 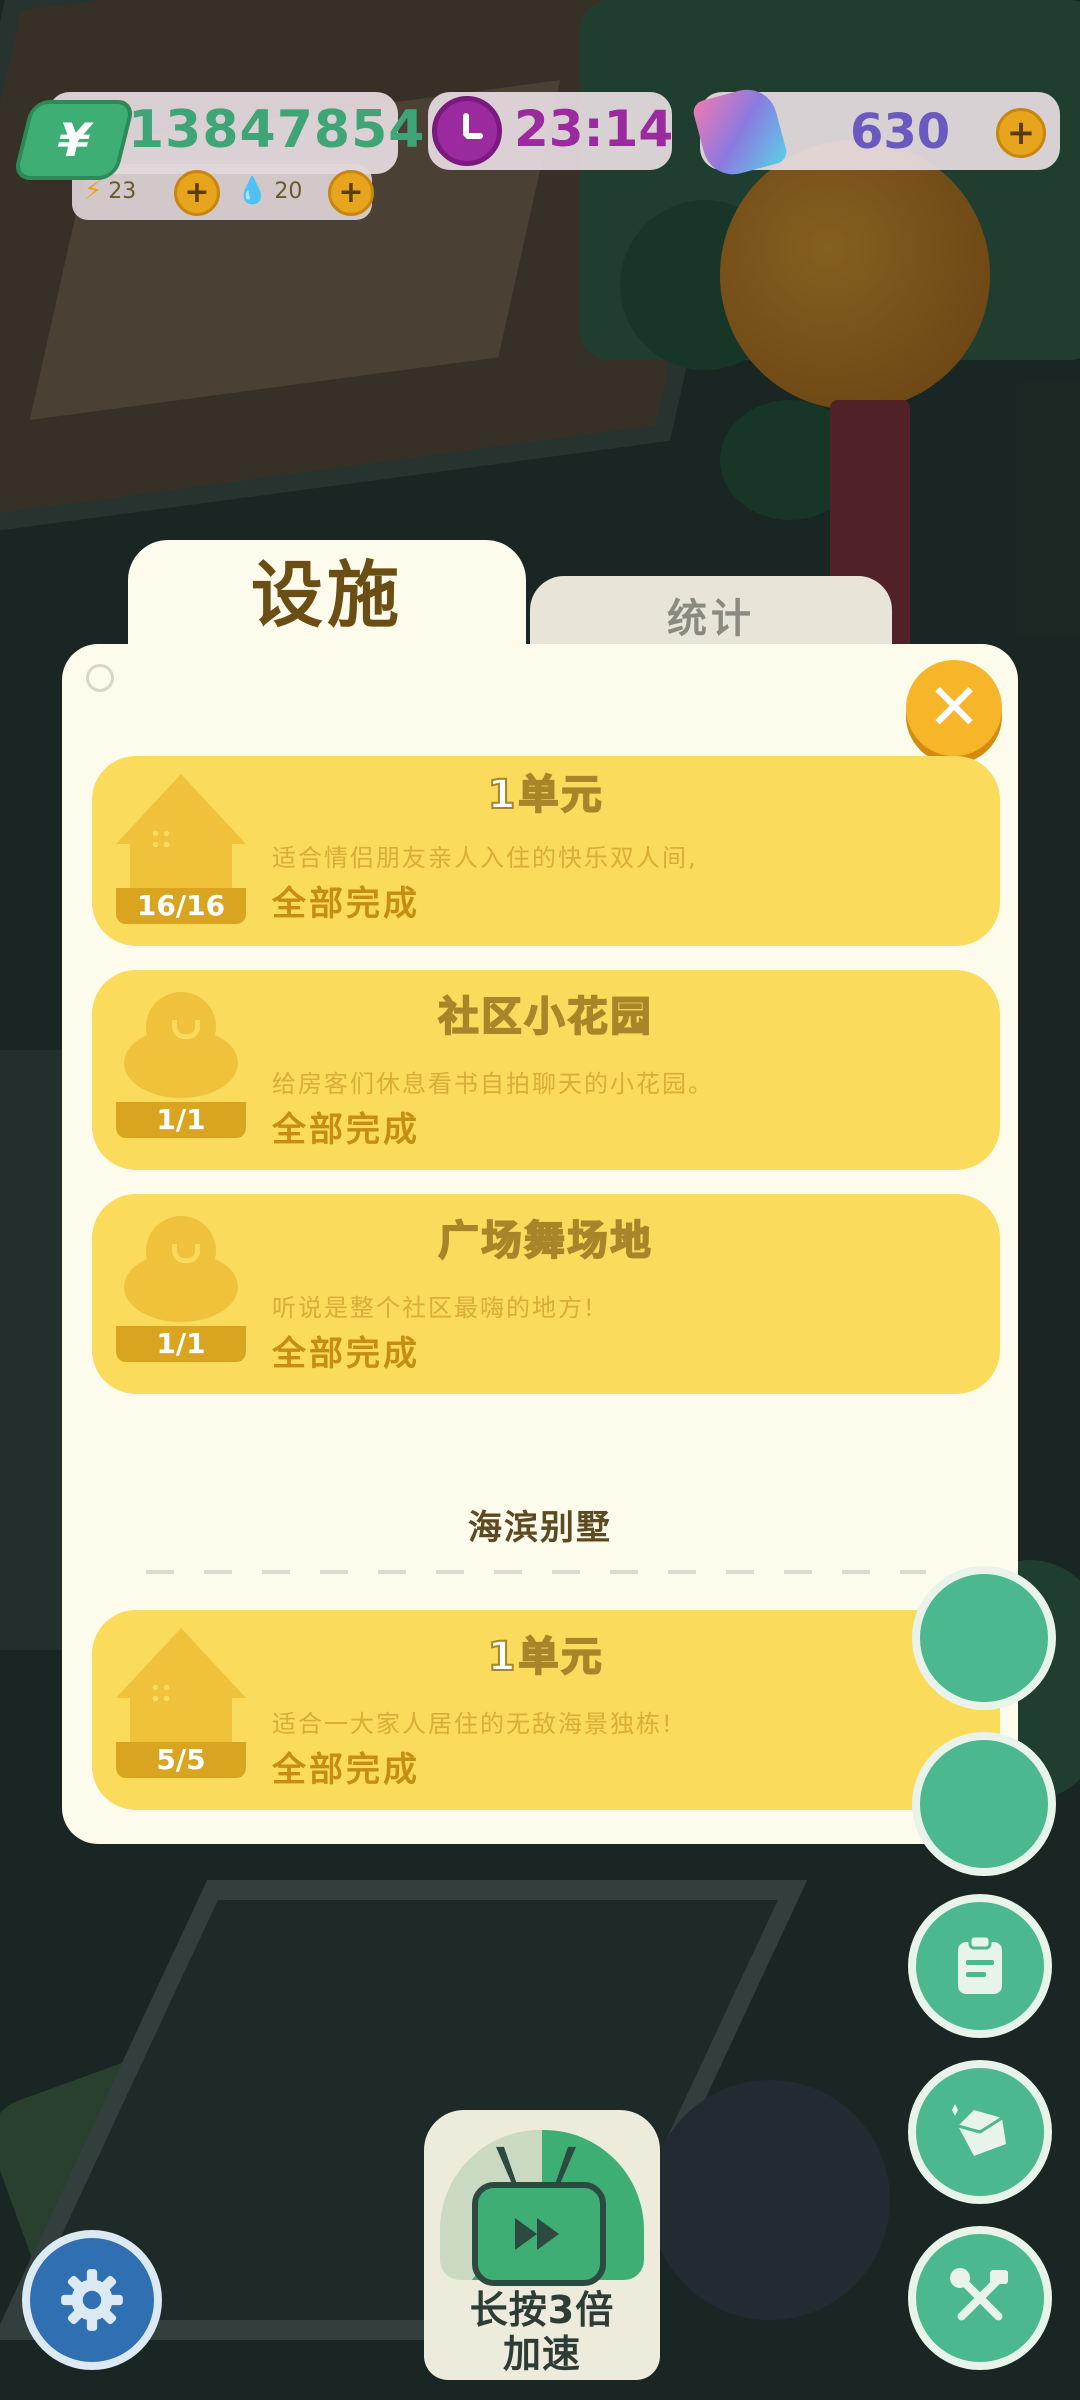 I want to click on facility-count: 5/5, so click(x=181, y=1760).